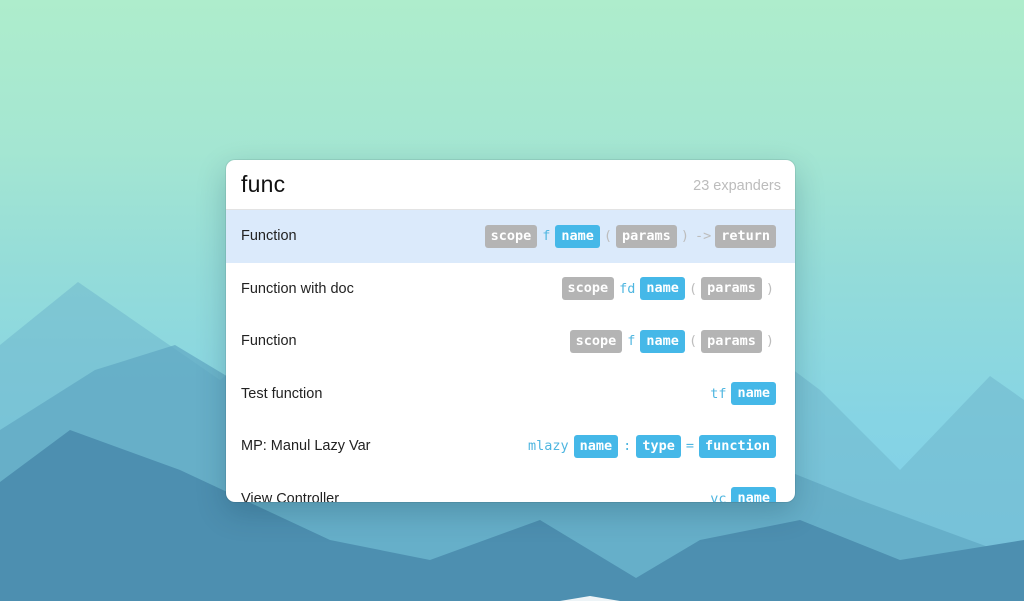 The width and height of the screenshot is (1024, 601). I want to click on snippet-preview: vc name, so click(741, 494).